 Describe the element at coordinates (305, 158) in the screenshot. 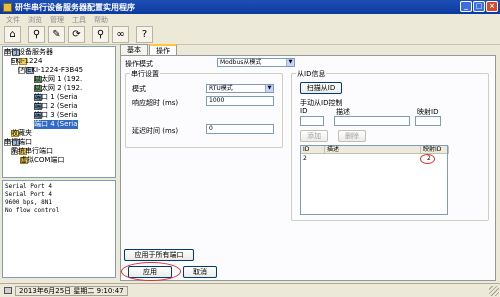

I see `row-id: 2` at that location.